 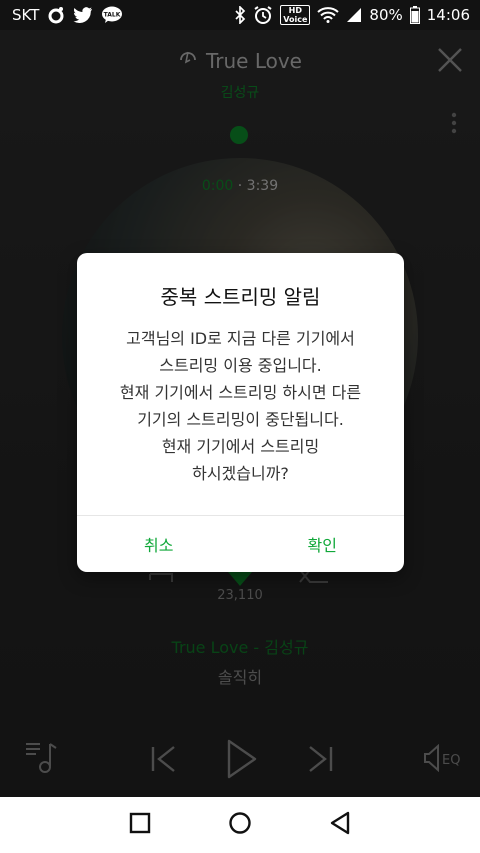 What do you see at coordinates (240, 338) in the screenshot?
I see `dialog-line: 고객님의 ID로 지금 다른 기기에서` at bounding box center [240, 338].